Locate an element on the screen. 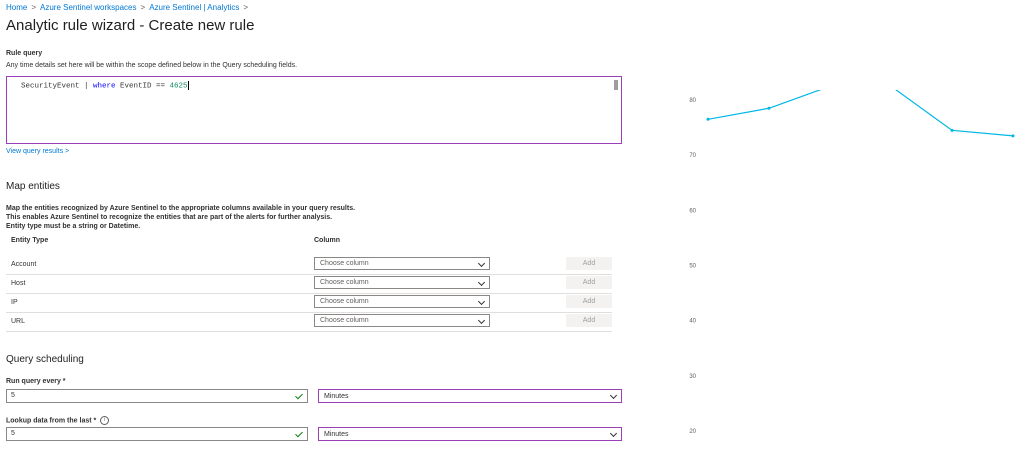  entity-type-label: Host is located at coordinates (18, 283).